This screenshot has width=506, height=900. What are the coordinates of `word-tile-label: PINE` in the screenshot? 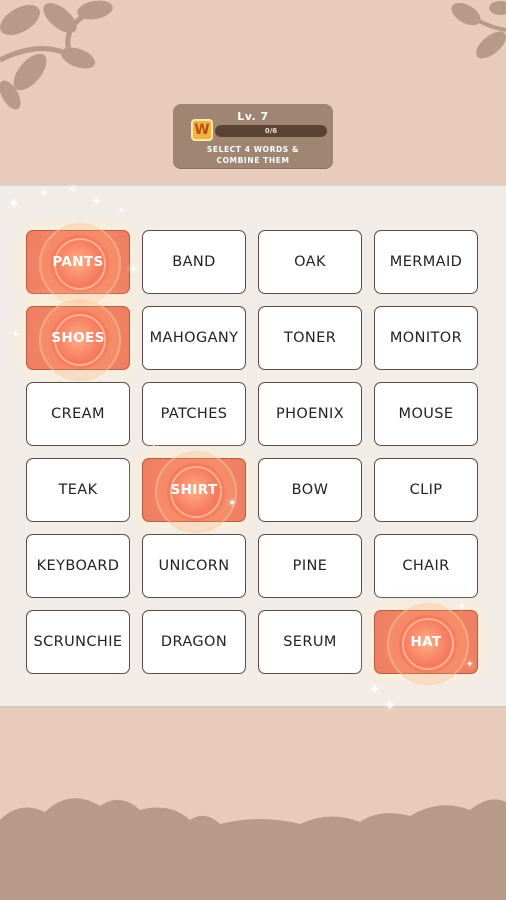 It's located at (310, 566).